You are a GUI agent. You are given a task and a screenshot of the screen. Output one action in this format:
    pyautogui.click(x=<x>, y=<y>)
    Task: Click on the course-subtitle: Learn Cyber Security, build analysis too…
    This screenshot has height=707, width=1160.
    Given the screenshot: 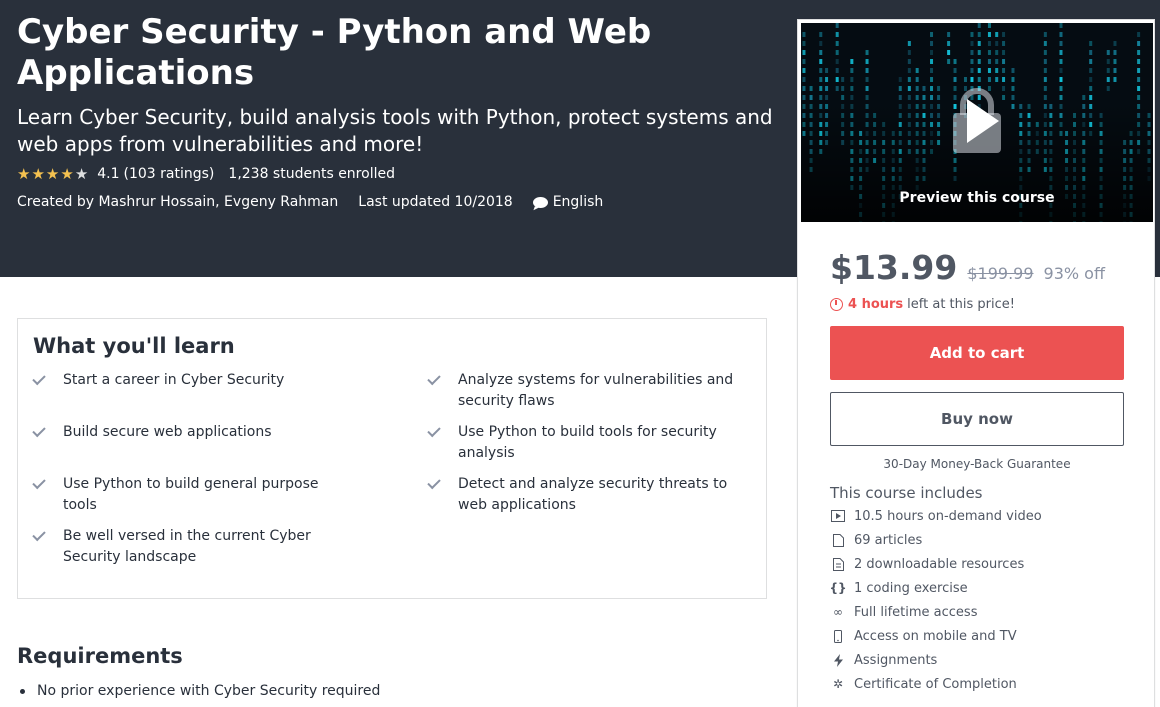 What is the action you would take?
    pyautogui.click(x=395, y=130)
    